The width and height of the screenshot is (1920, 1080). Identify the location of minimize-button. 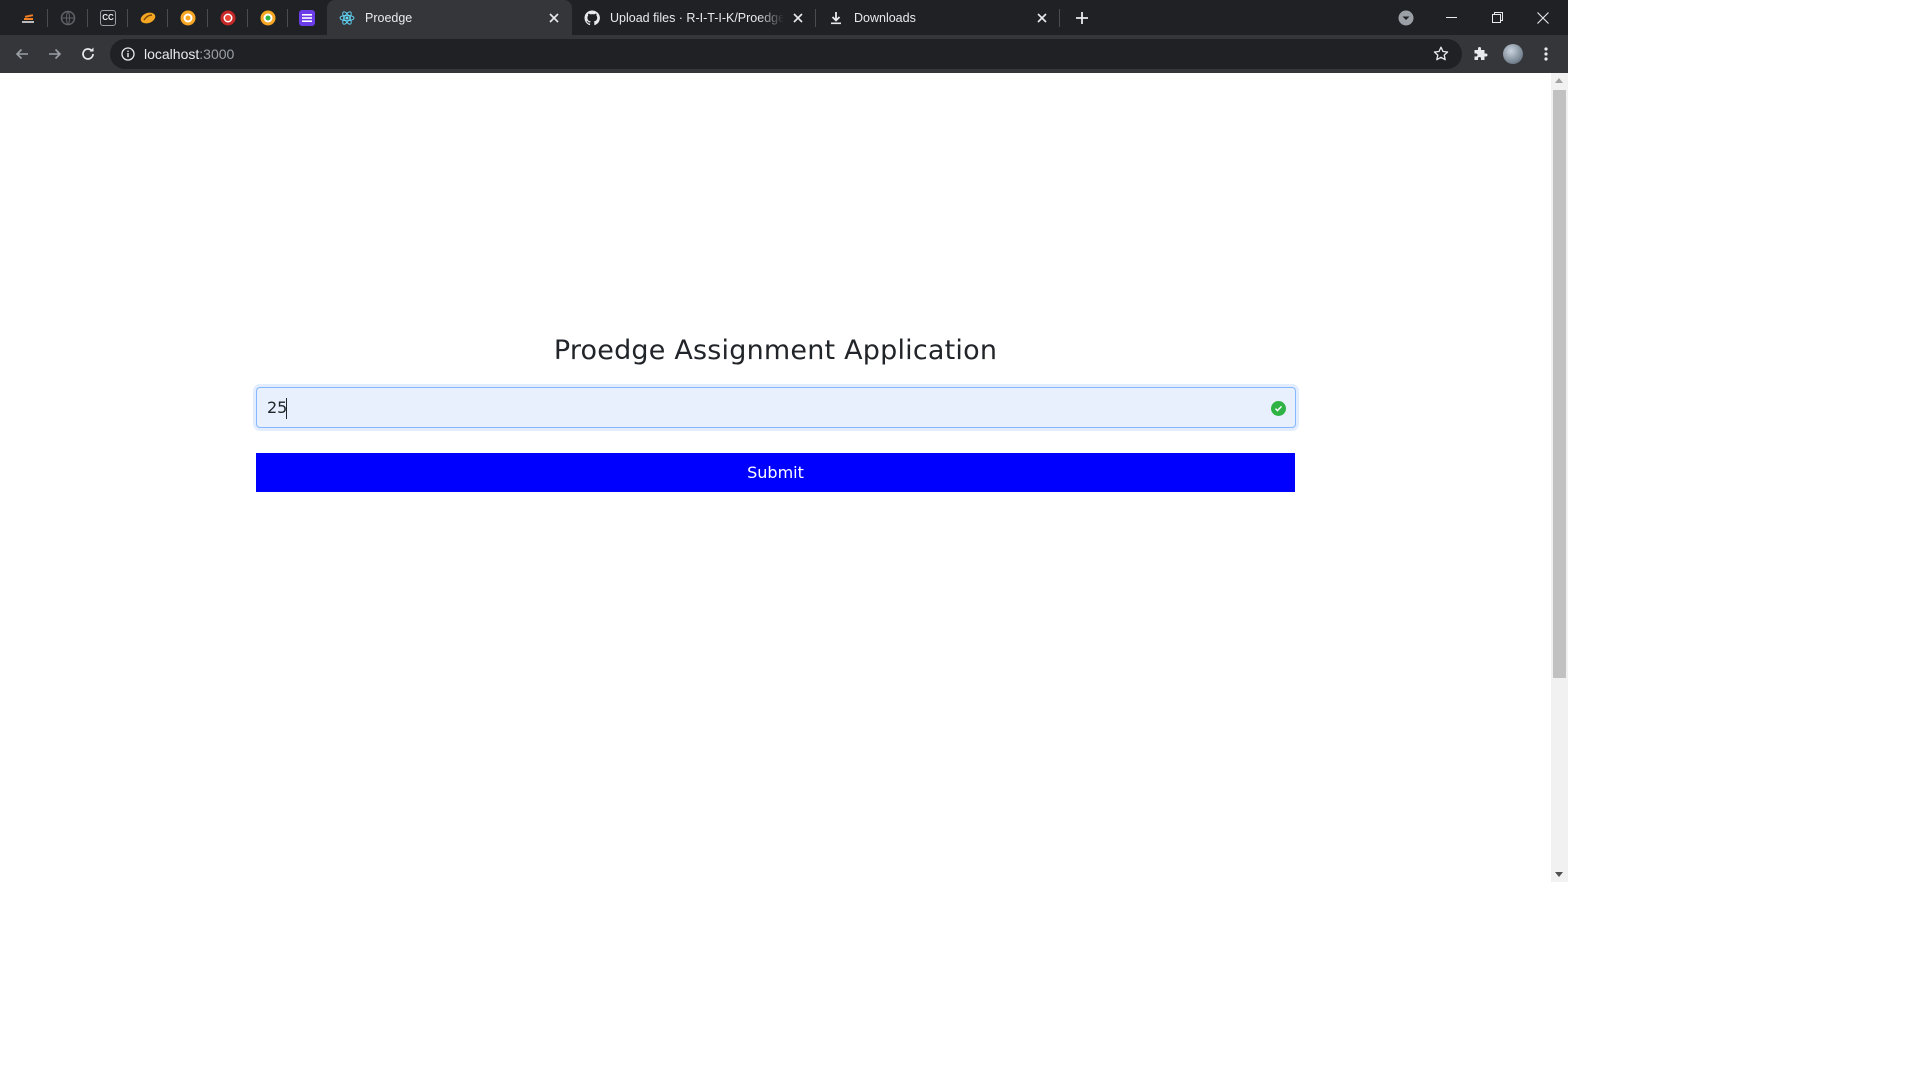
(1451, 17).